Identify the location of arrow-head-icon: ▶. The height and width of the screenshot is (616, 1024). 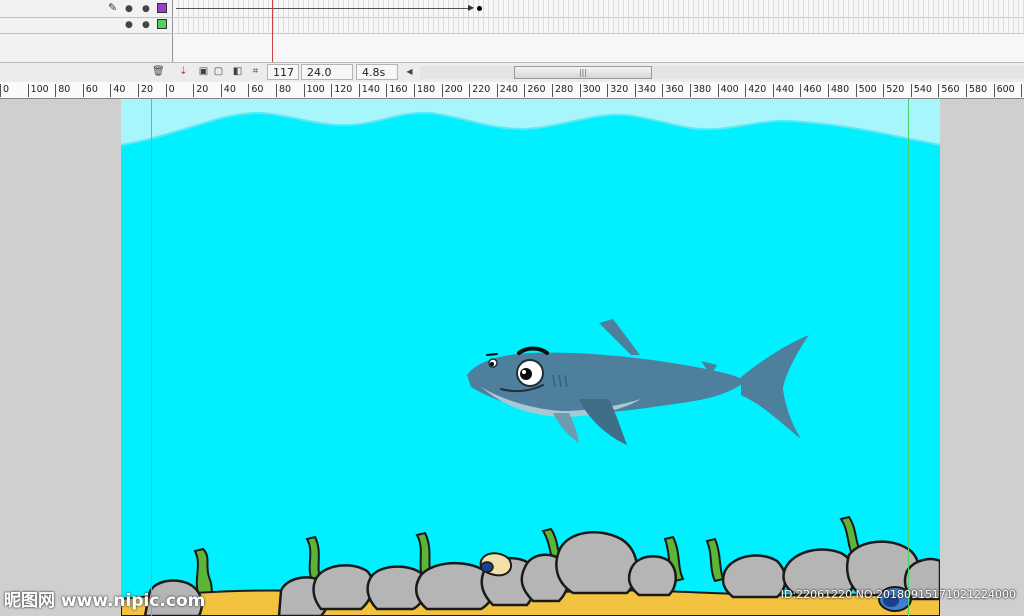
(471, 7).